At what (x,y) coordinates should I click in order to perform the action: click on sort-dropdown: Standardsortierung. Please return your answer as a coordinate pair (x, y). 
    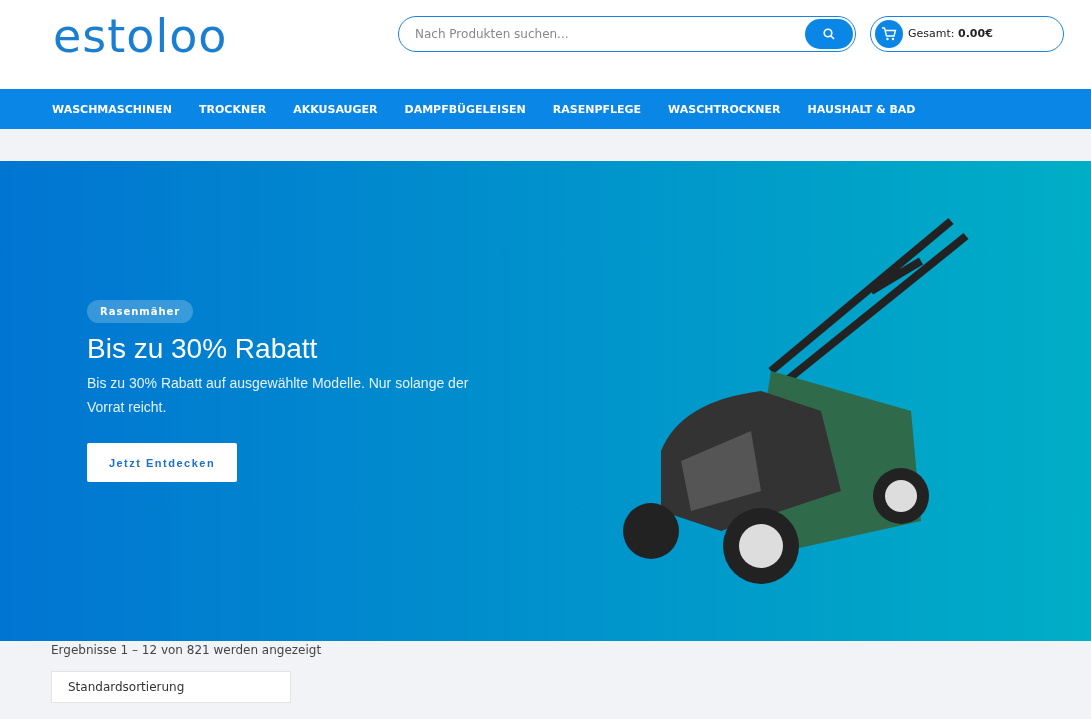
    Looking at the image, I should click on (171, 687).